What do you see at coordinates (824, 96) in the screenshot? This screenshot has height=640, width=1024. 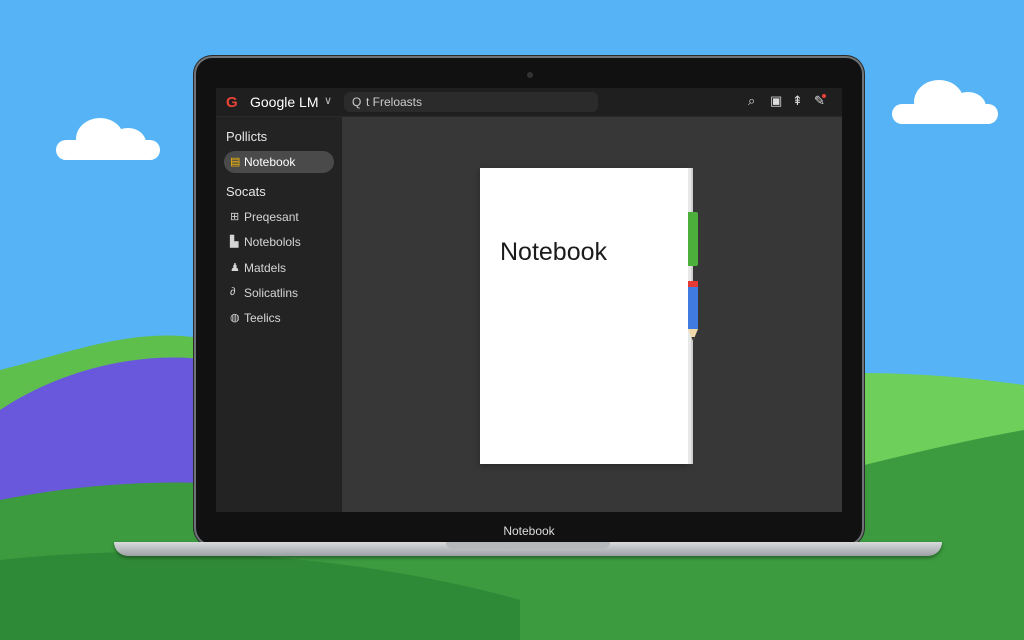 I see `notification-dot-icon` at bounding box center [824, 96].